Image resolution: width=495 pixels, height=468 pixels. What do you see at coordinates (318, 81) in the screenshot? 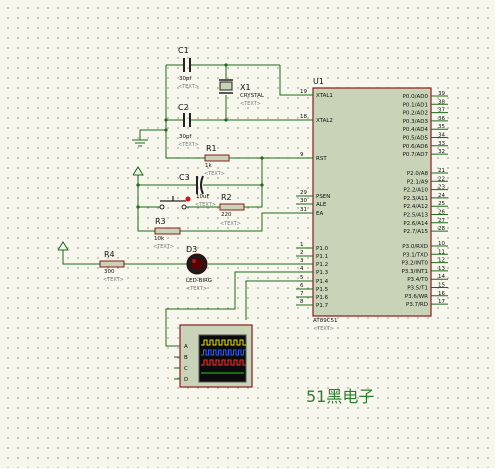
I see `u1-ref: U1` at bounding box center [318, 81].